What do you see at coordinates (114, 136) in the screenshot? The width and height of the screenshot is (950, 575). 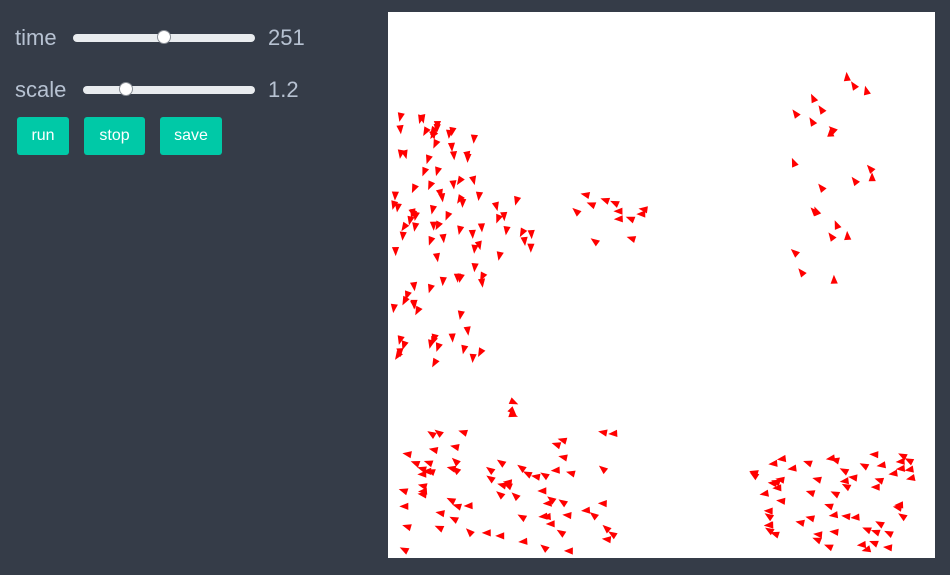 I see `stop-button: stop` at bounding box center [114, 136].